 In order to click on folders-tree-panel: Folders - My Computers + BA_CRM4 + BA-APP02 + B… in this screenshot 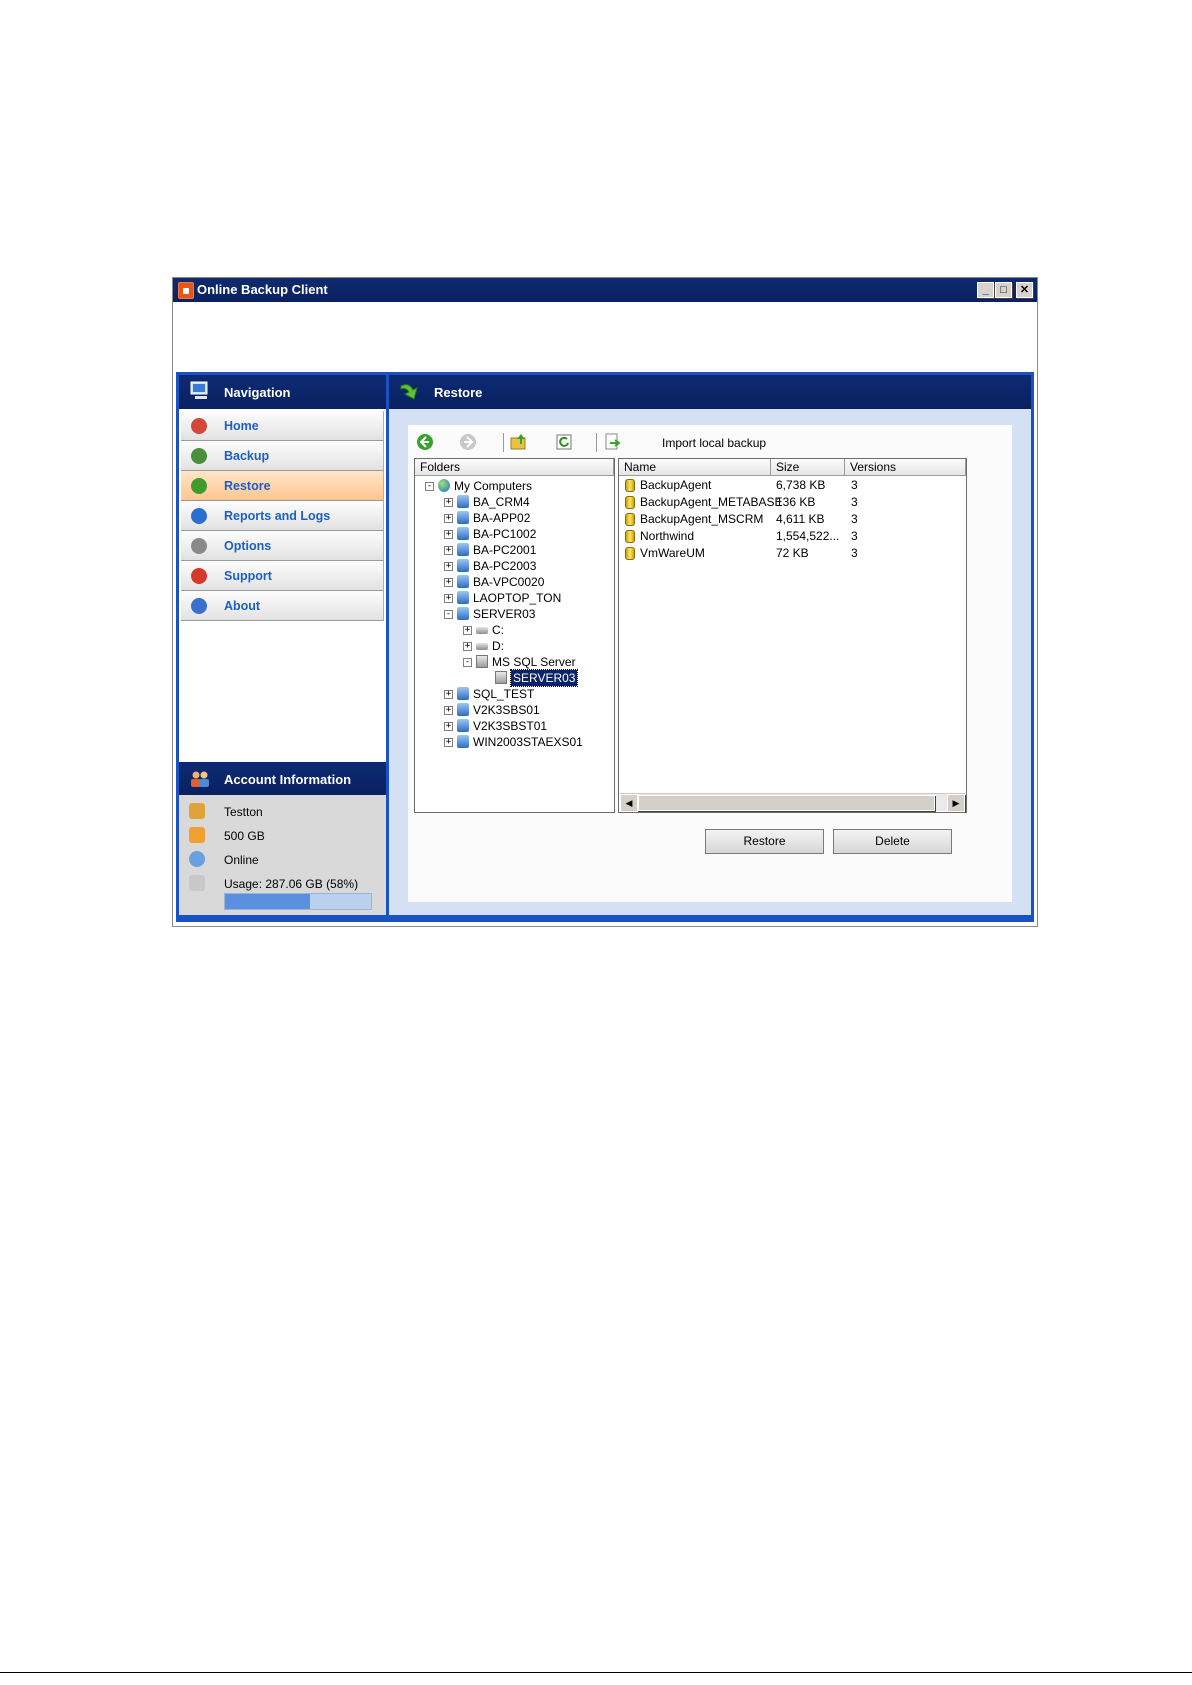, I will do `click(514, 635)`.